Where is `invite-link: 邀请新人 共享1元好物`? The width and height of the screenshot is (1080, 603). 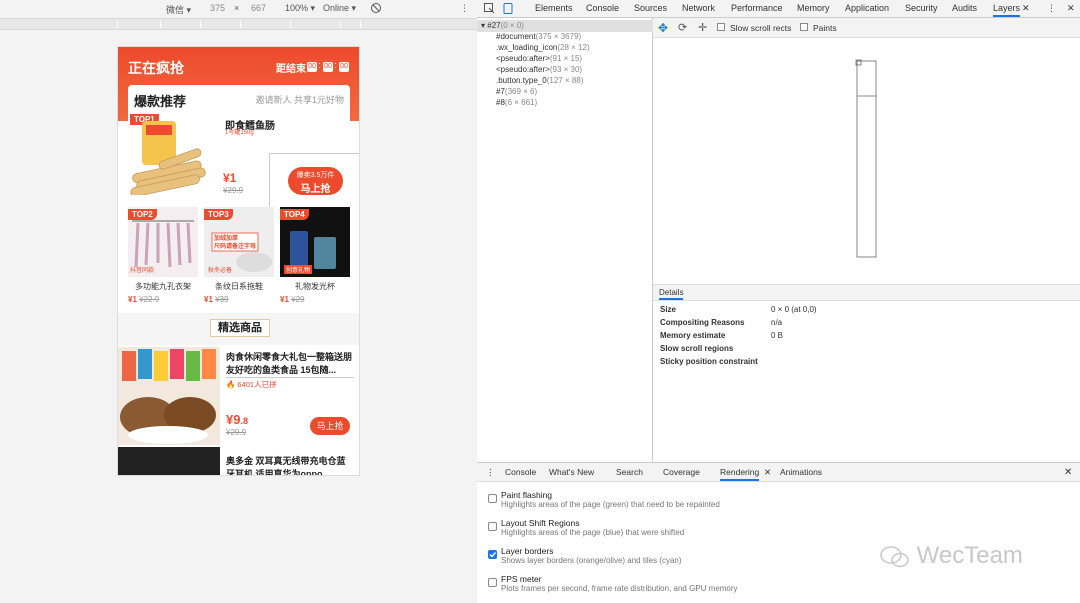 invite-link: 邀请新人 共享1元好物 is located at coordinates (299, 99).